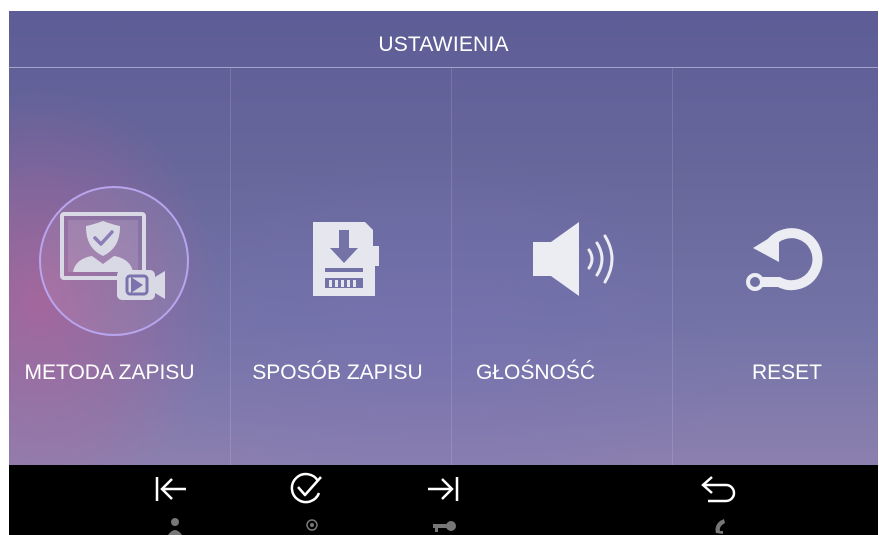 Image resolution: width=879 pixels, height=535 pixels. What do you see at coordinates (306, 489) in the screenshot?
I see `check-circle-icon` at bounding box center [306, 489].